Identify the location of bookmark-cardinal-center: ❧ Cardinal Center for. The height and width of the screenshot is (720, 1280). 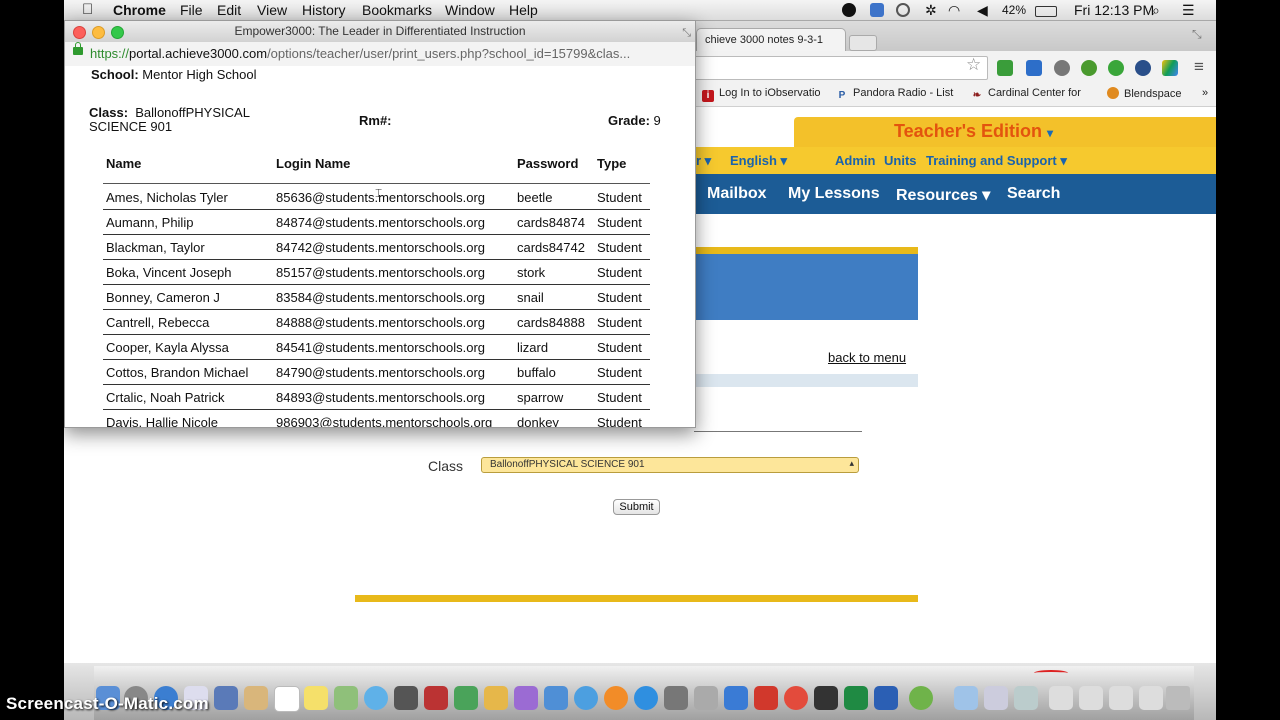
(1026, 94).